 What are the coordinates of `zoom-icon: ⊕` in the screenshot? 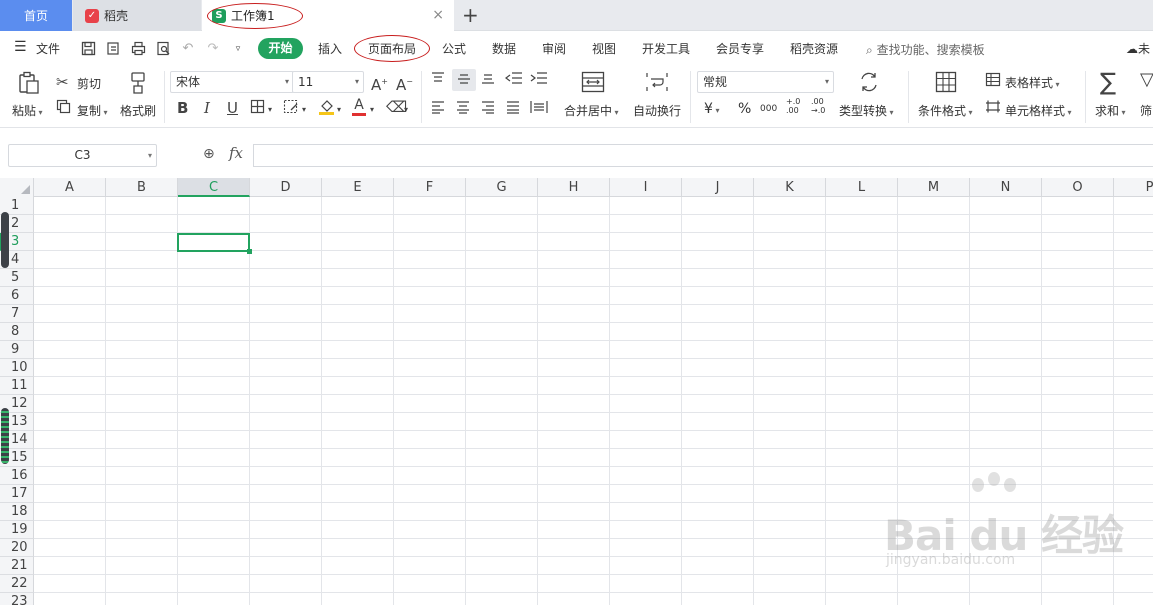 It's located at (209, 154).